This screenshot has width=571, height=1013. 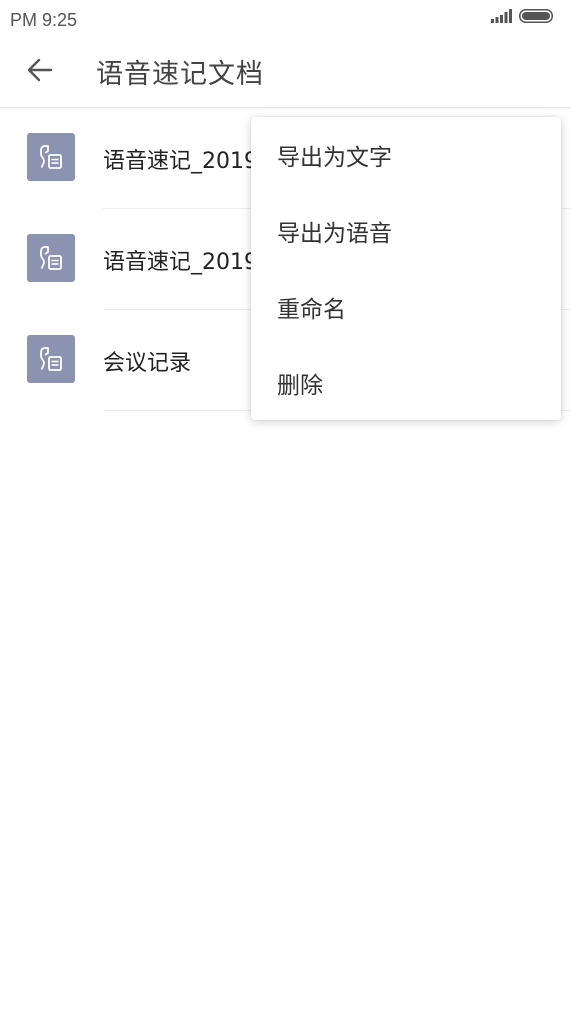 What do you see at coordinates (406, 383) in the screenshot?
I see `menu-item-delete: 删除` at bounding box center [406, 383].